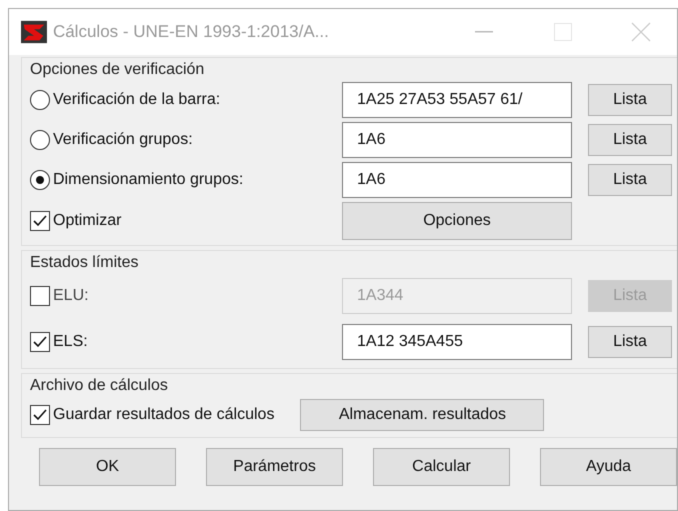 The height and width of the screenshot is (511, 678). Describe the element at coordinates (441, 467) in the screenshot. I see `dialog-button: Calcular` at that location.